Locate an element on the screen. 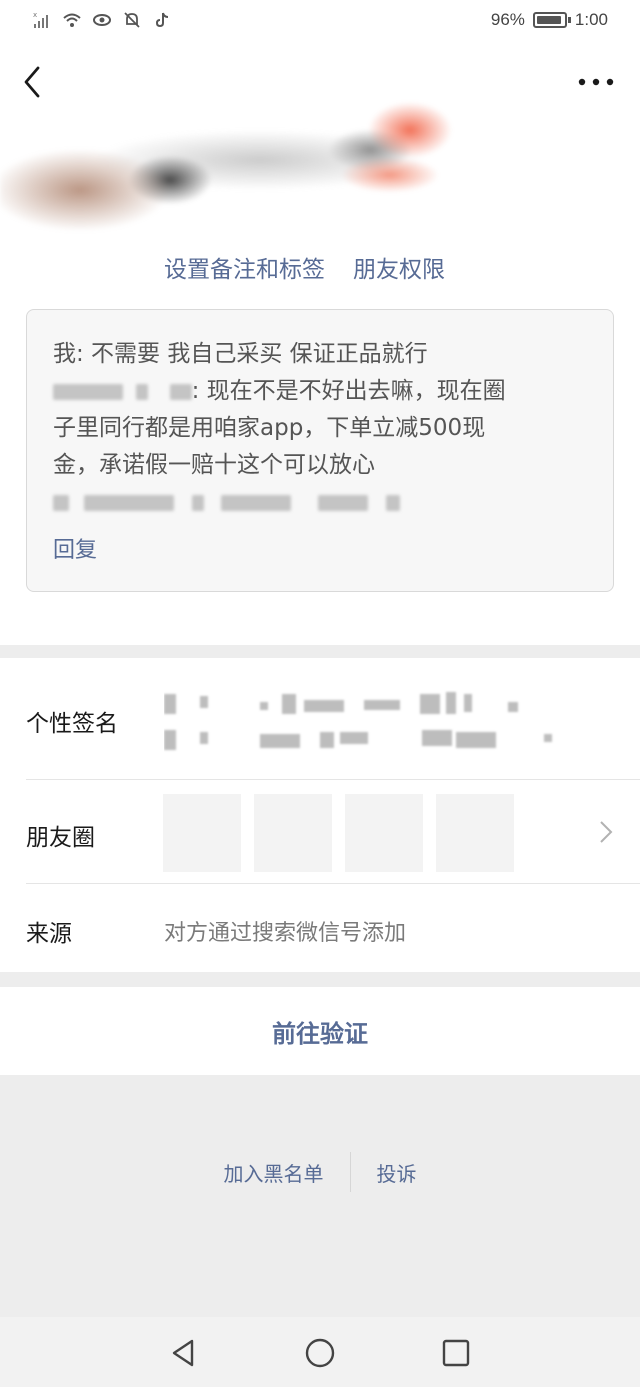 This screenshot has height=1387, width=640. battery-percent: 96% is located at coordinates (507, 19).